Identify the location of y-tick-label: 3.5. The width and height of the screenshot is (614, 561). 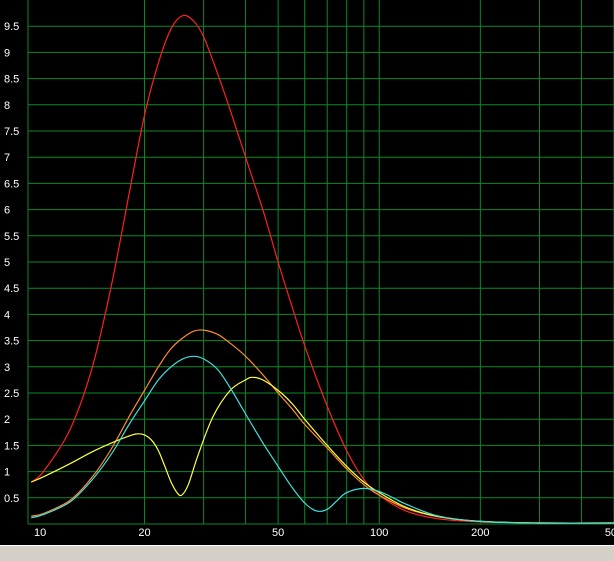
(11, 342).